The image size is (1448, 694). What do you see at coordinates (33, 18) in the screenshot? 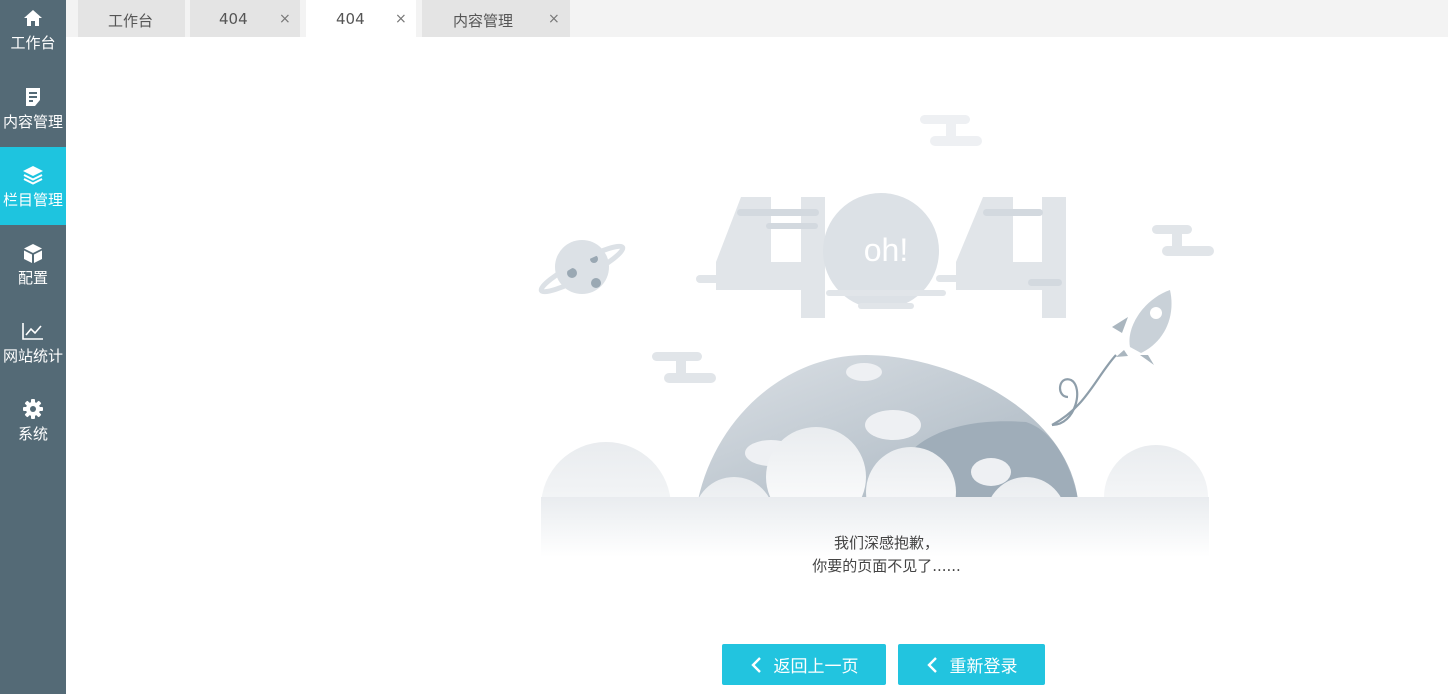
I see `home-icon` at bounding box center [33, 18].